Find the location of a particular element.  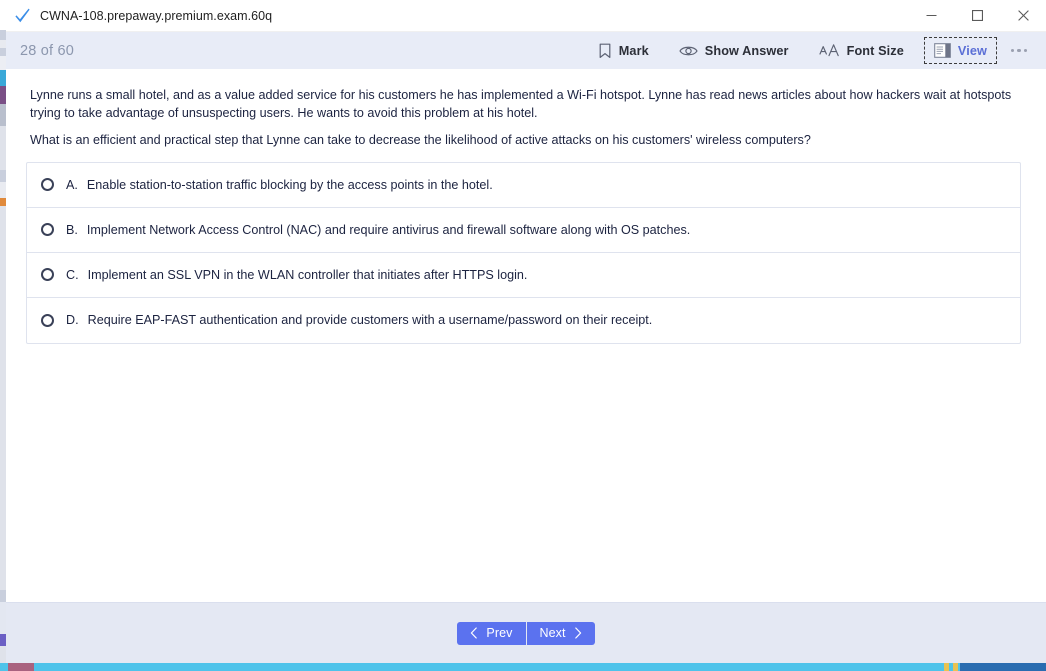

toolbar-actions: Mark Show Answer Font Size View is located at coordinates (814, 50).